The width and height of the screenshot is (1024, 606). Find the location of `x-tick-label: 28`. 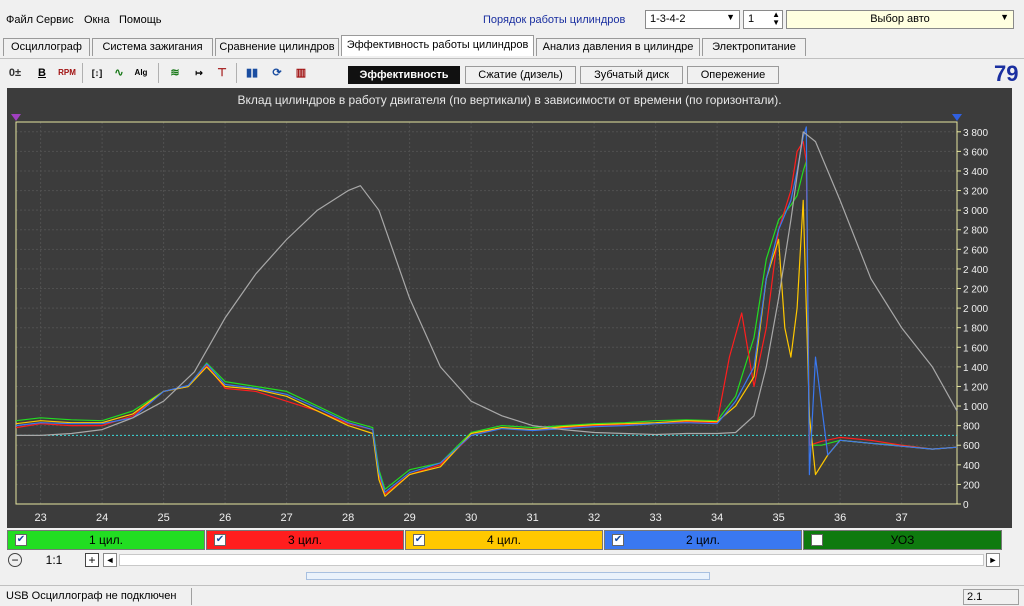

x-tick-label: 28 is located at coordinates (348, 518).